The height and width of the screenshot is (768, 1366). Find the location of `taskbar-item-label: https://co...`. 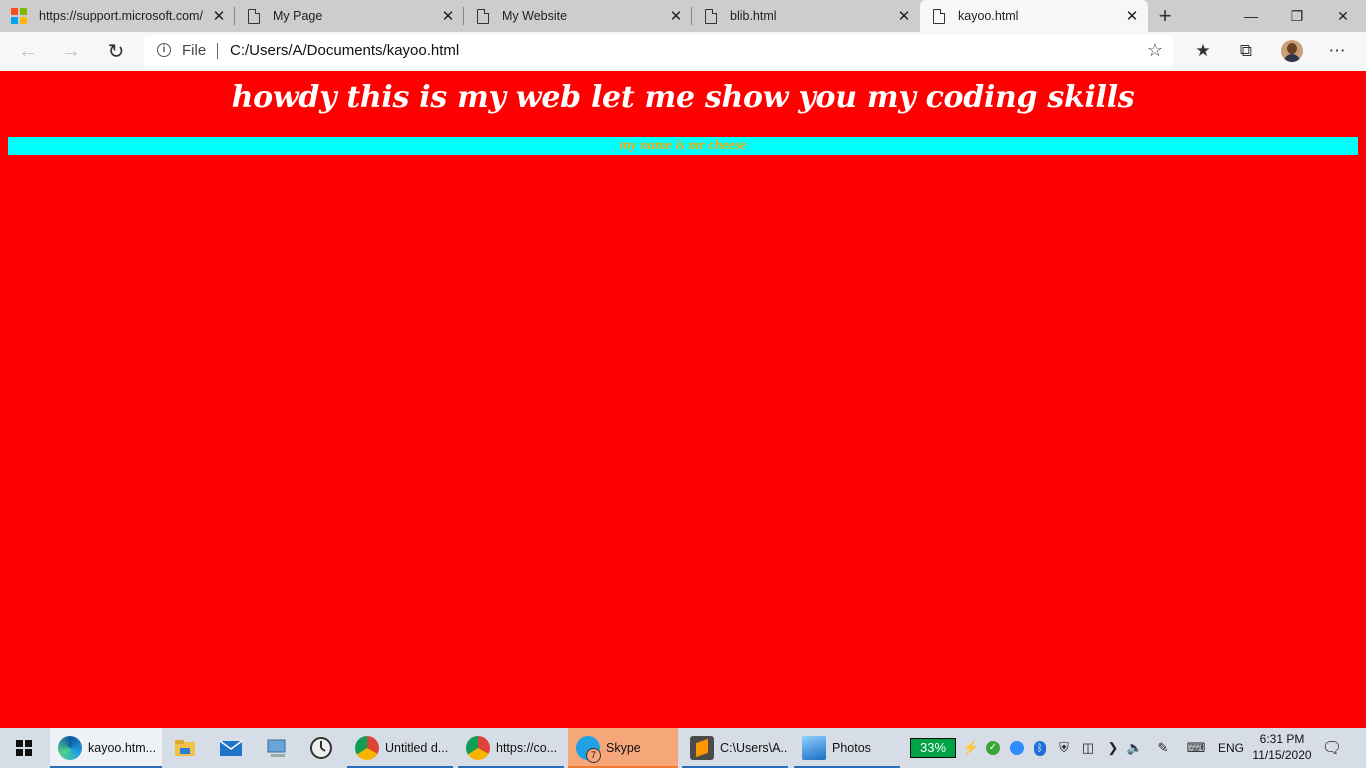

taskbar-item-label: https://co... is located at coordinates (527, 748).